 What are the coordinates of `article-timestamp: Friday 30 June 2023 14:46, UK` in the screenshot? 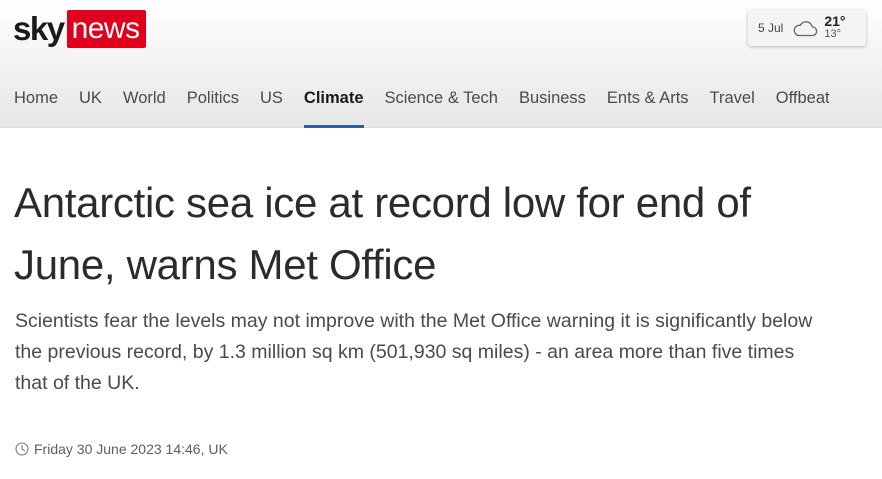 It's located at (121, 449).